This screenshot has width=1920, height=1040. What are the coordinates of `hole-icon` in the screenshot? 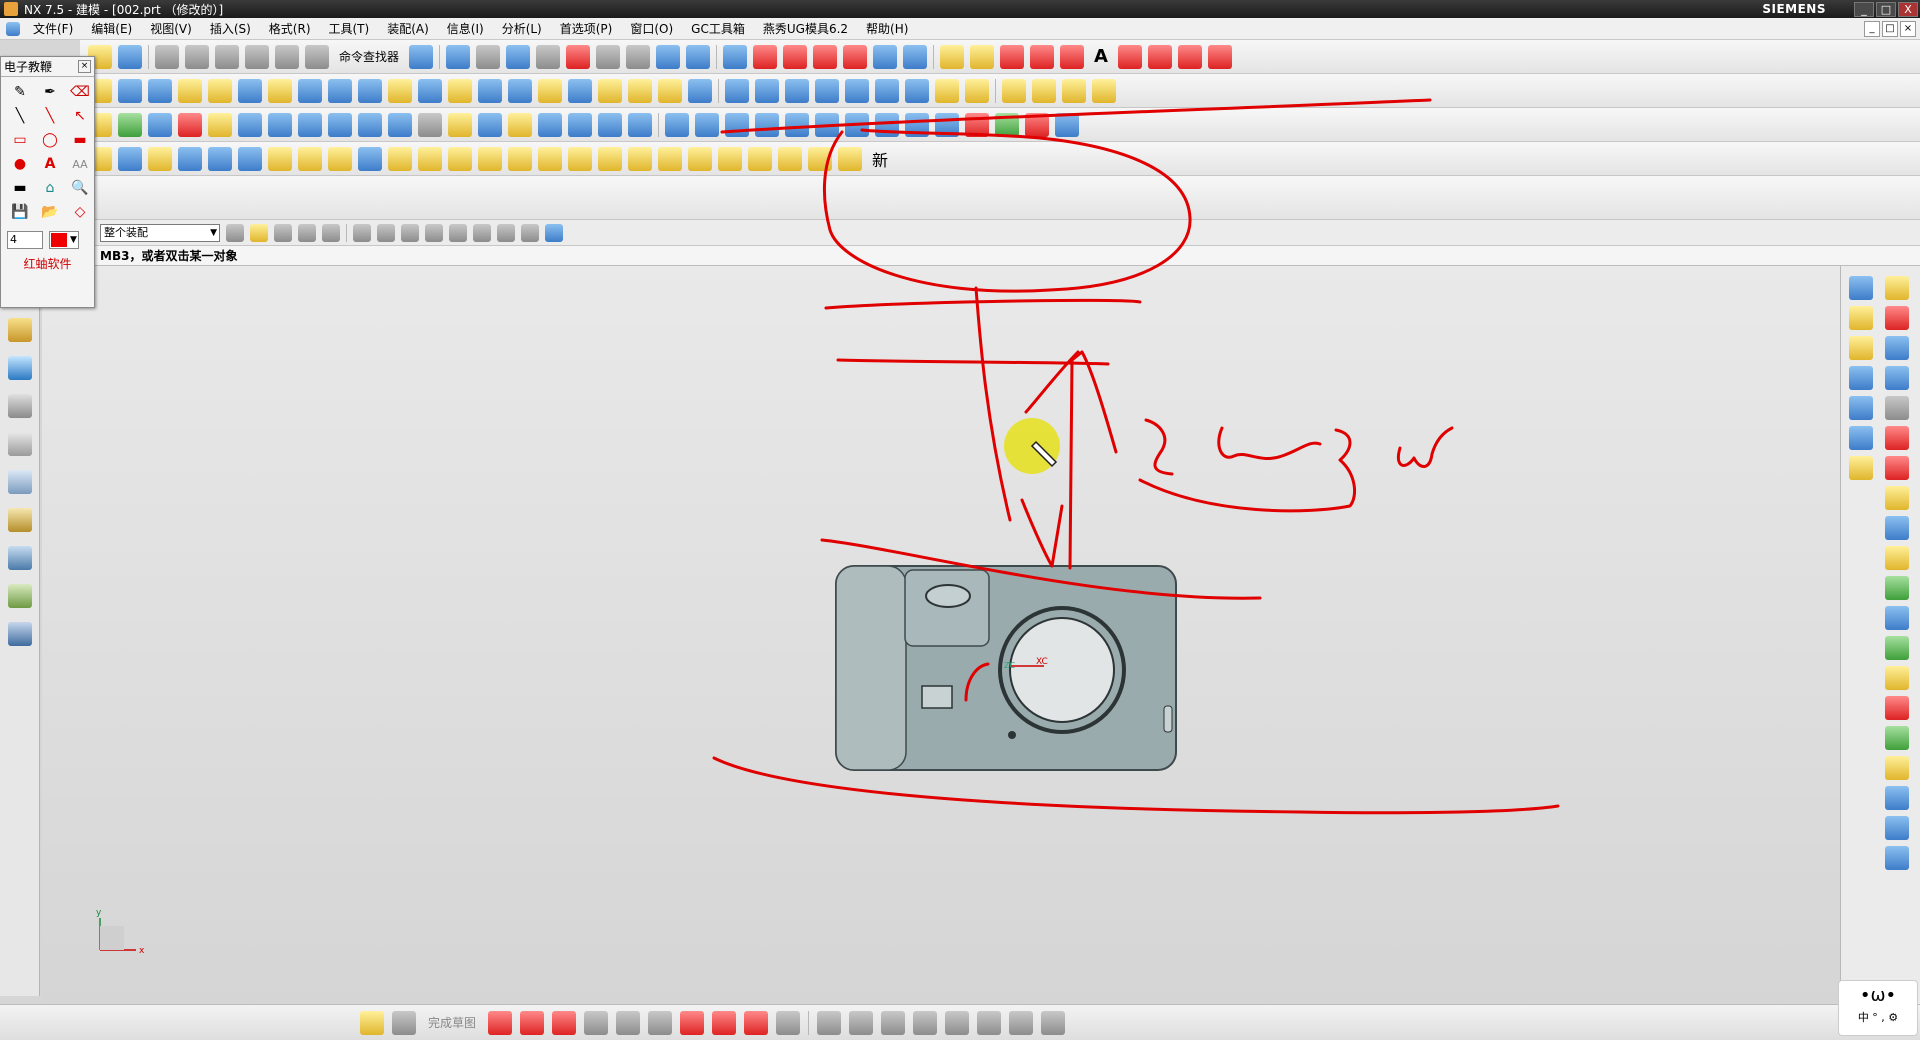 It's located at (310, 90).